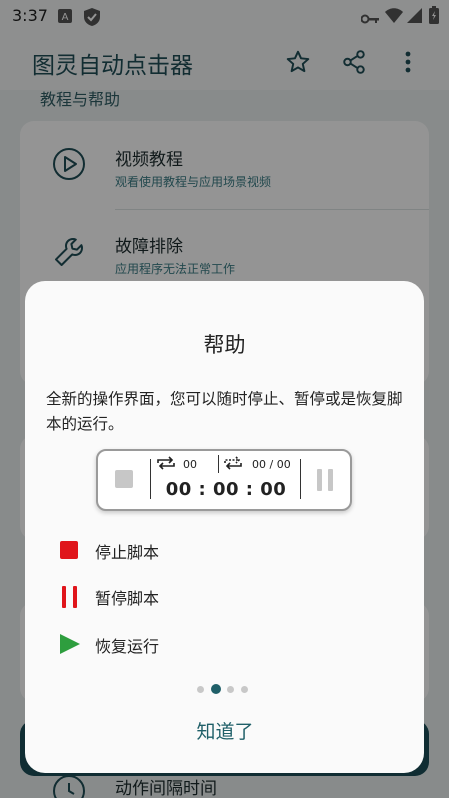 The image size is (449, 798). Describe the element at coordinates (127, 552) in the screenshot. I see `legend-label: 停止脚本` at that location.